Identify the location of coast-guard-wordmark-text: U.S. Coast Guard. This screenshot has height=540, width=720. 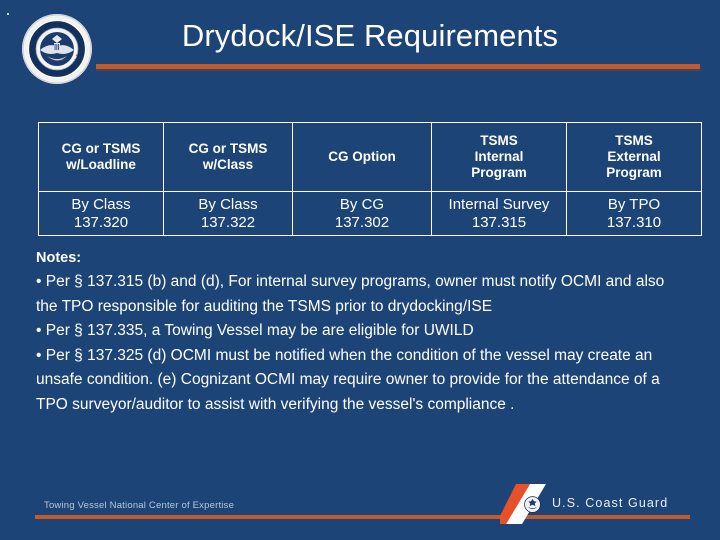
(610, 503).